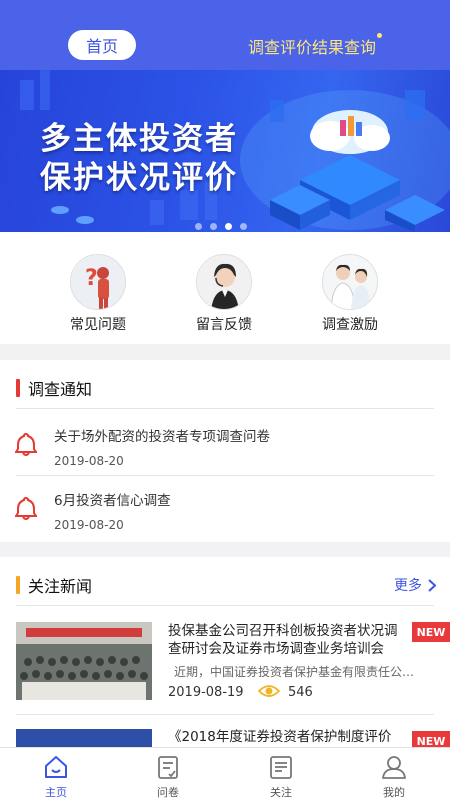  I want to click on notice-section-title: 调查通知, so click(60, 389).